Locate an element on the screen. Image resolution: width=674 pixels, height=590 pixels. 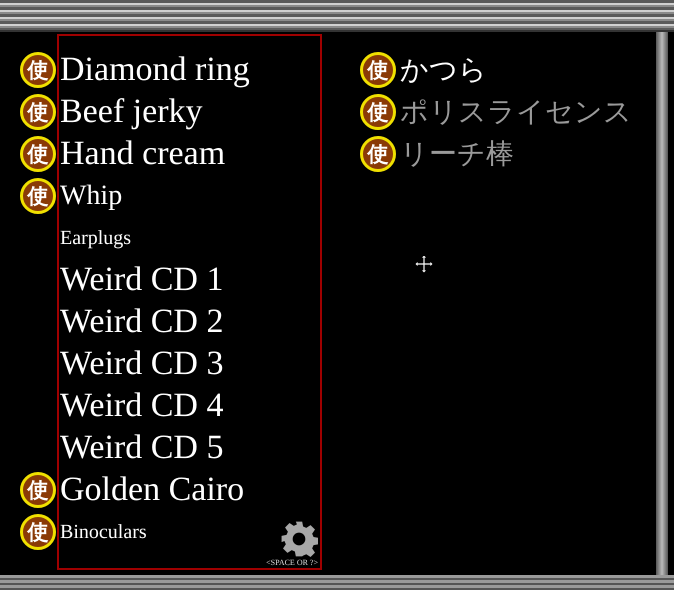
item-name: Diamond ring is located at coordinates (155, 70).